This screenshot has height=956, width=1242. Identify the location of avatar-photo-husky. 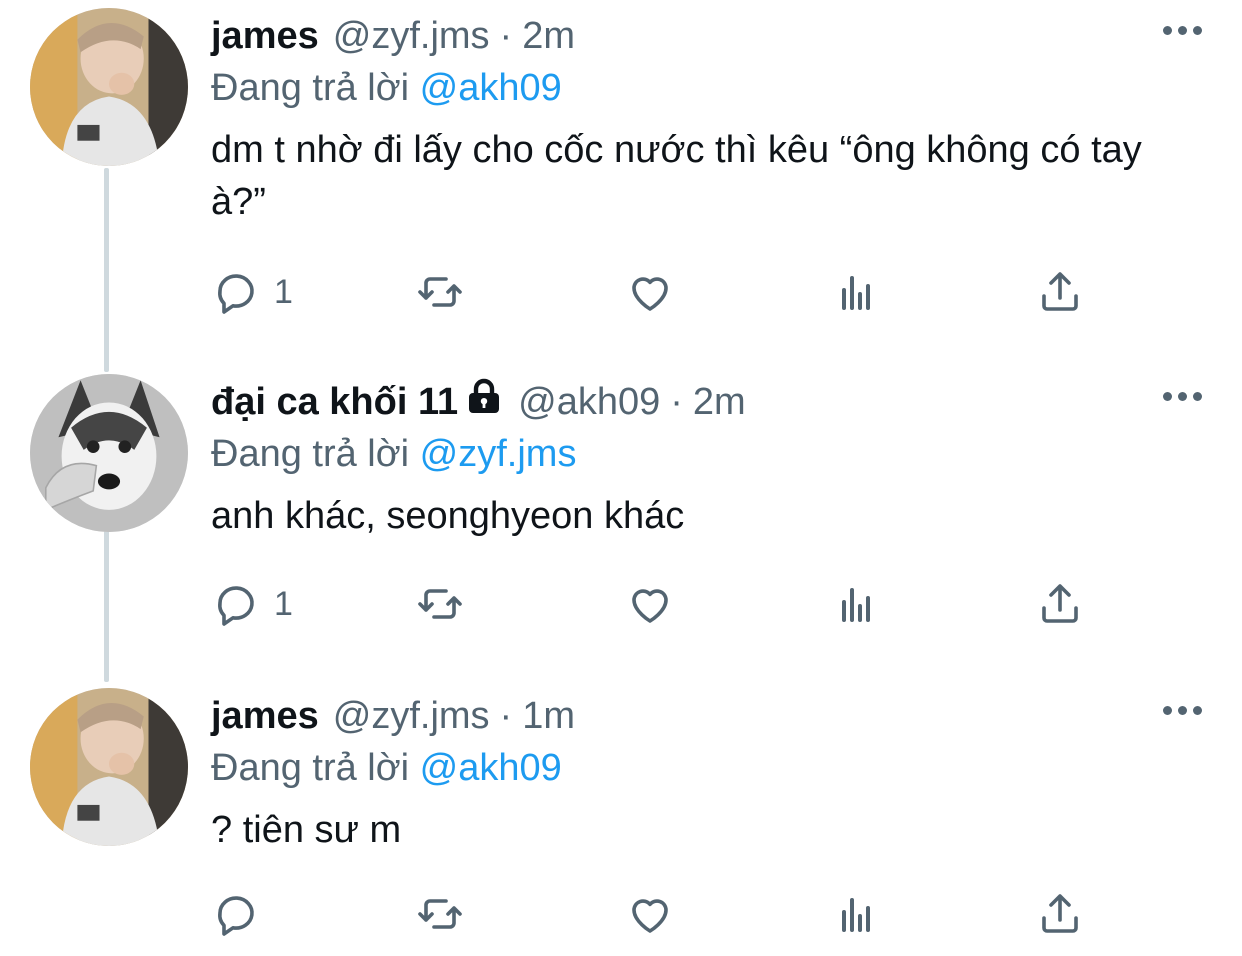
(109, 453).